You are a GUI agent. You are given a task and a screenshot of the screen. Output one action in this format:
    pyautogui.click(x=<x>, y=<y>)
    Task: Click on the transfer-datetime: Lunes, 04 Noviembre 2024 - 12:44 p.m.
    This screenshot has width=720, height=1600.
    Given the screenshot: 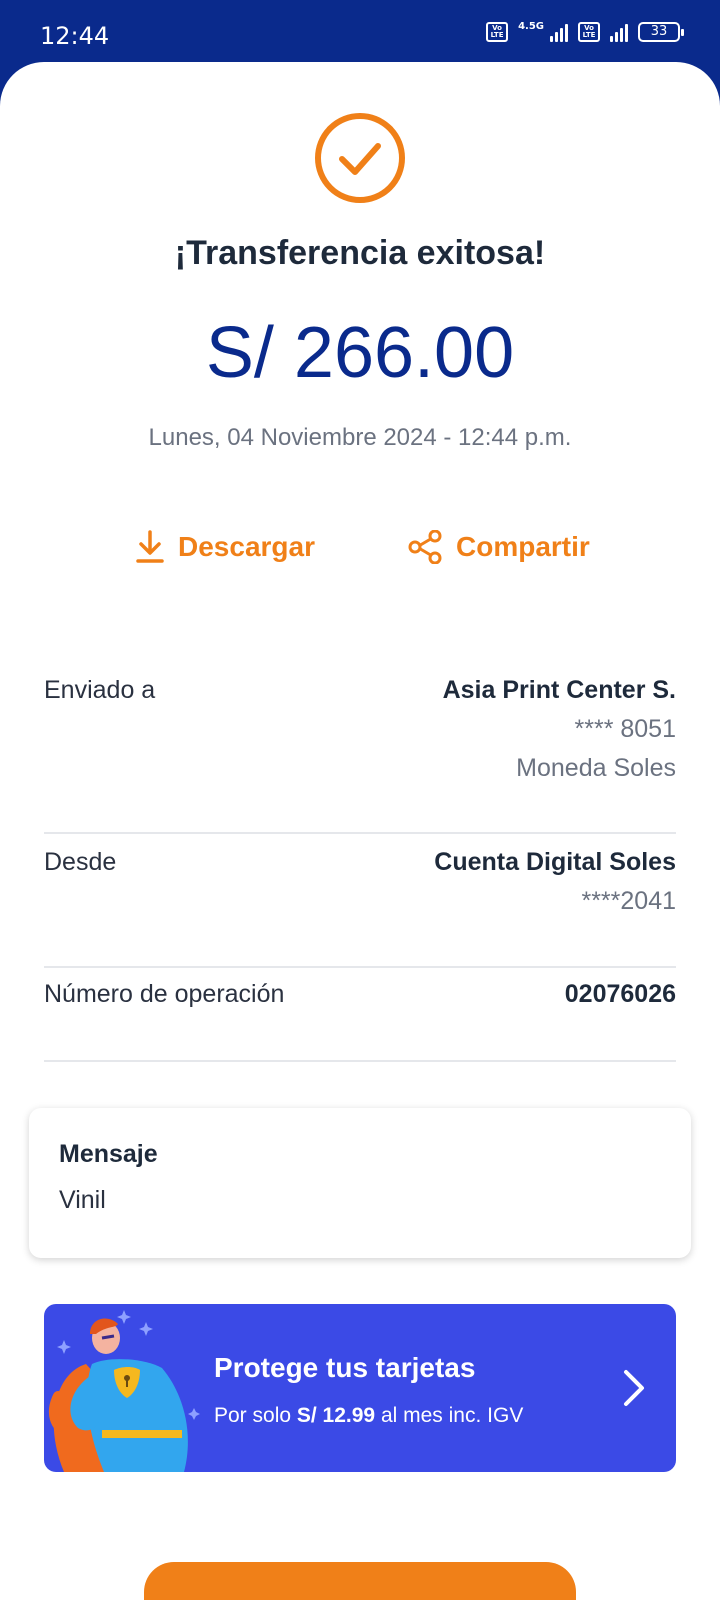 What is the action you would take?
    pyautogui.click(x=360, y=437)
    